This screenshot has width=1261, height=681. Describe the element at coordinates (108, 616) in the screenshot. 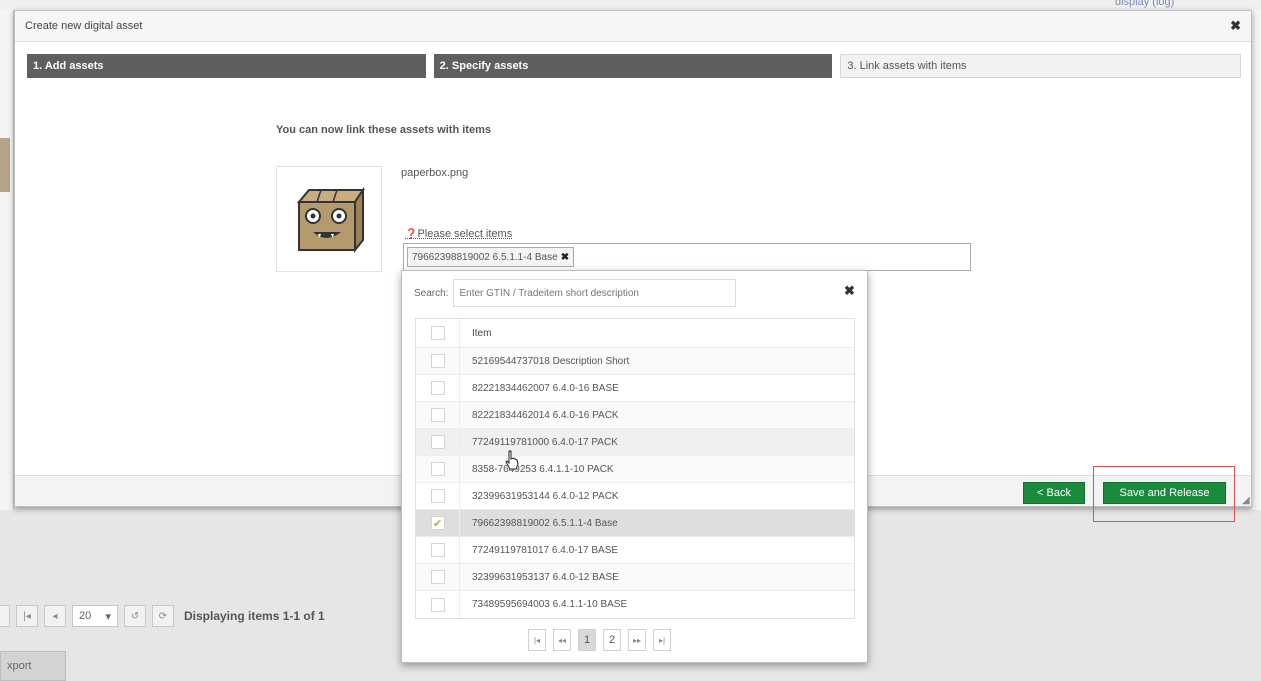

I see `chevron-down-icon: ▾` at that location.